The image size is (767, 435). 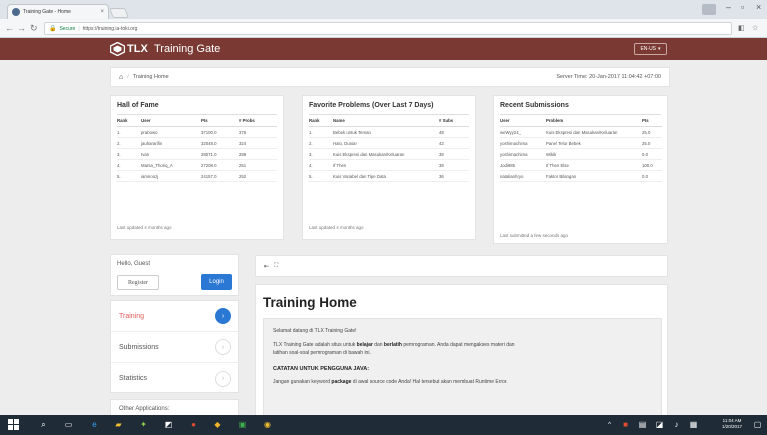 What do you see at coordinates (119, 13) in the screenshot?
I see `new-tab-button` at bounding box center [119, 13].